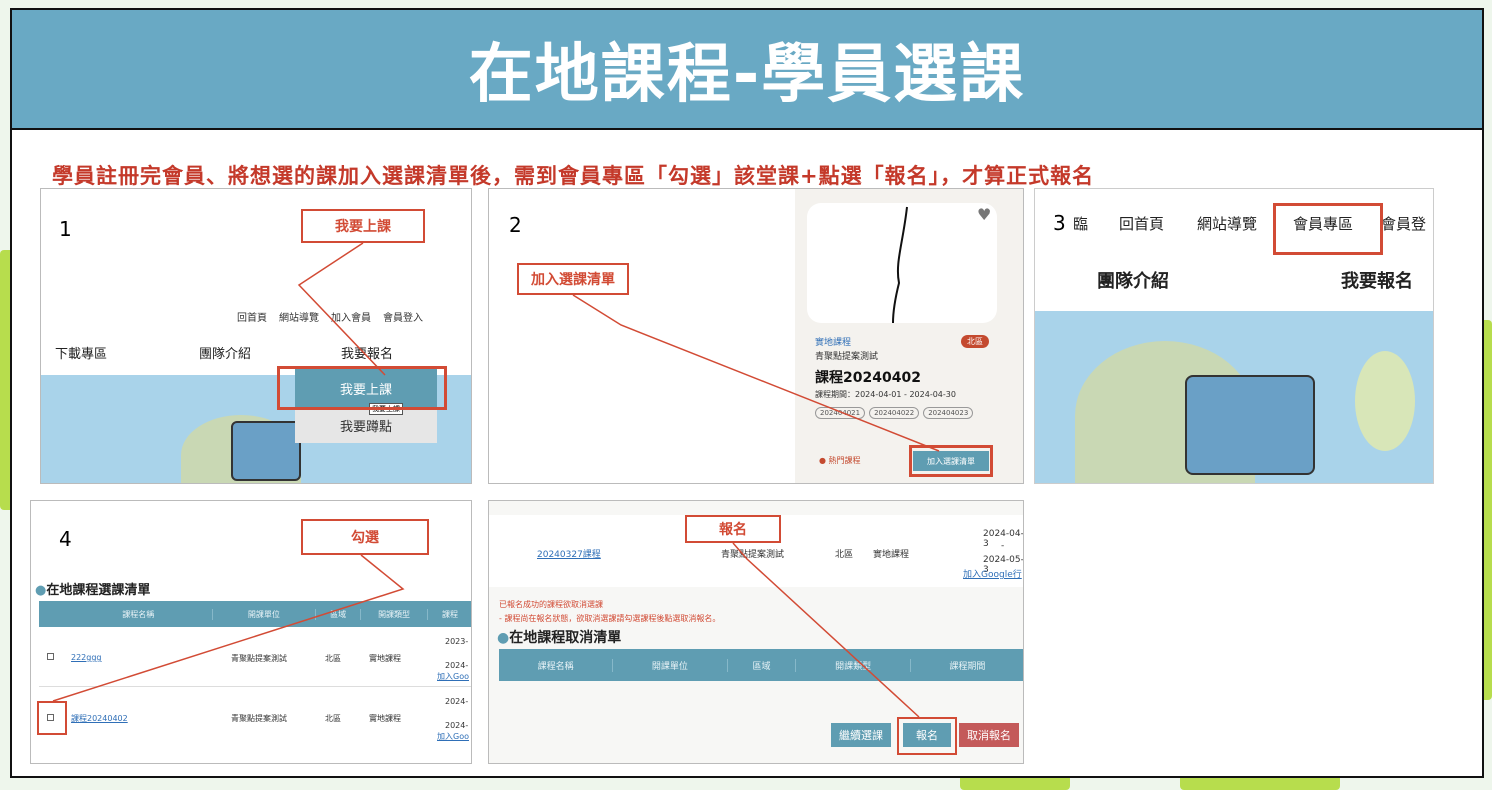  Describe the element at coordinates (1081, 224) in the screenshot. I see `nav-edge: 臨` at that location.